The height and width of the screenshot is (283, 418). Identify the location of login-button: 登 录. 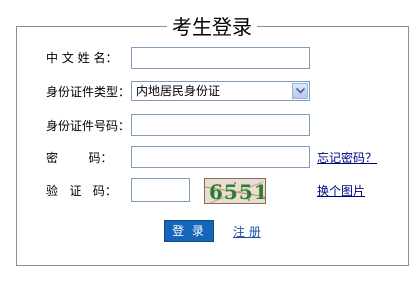
(189, 231).